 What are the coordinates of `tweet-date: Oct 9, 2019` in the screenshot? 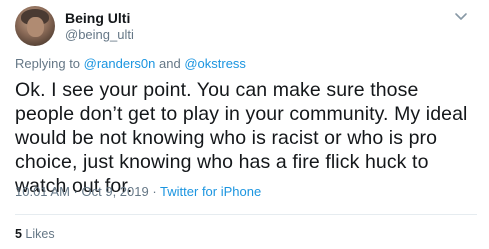 It's located at (115, 191).